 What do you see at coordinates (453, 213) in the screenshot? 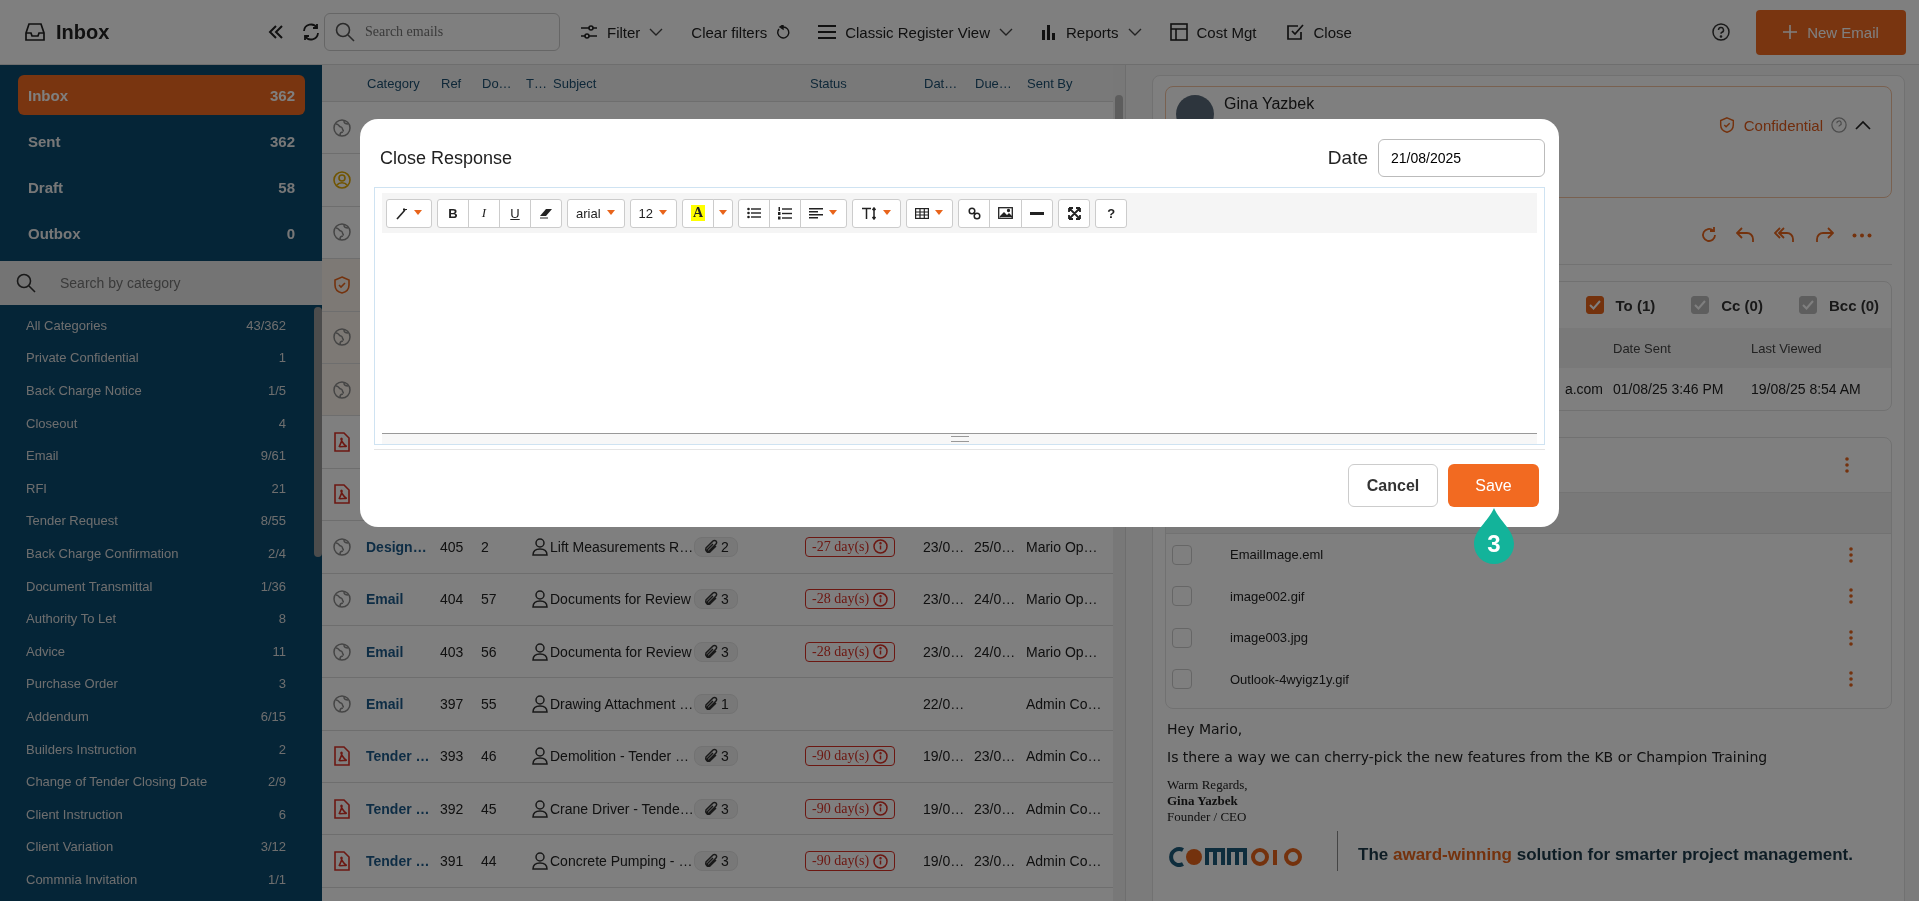
I see `editor-tool-button: B` at bounding box center [453, 213].